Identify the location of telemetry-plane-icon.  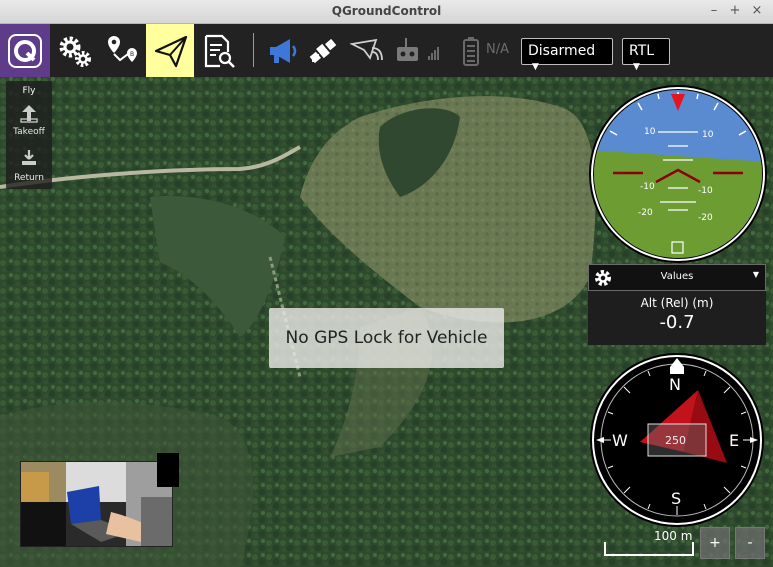
(367, 51).